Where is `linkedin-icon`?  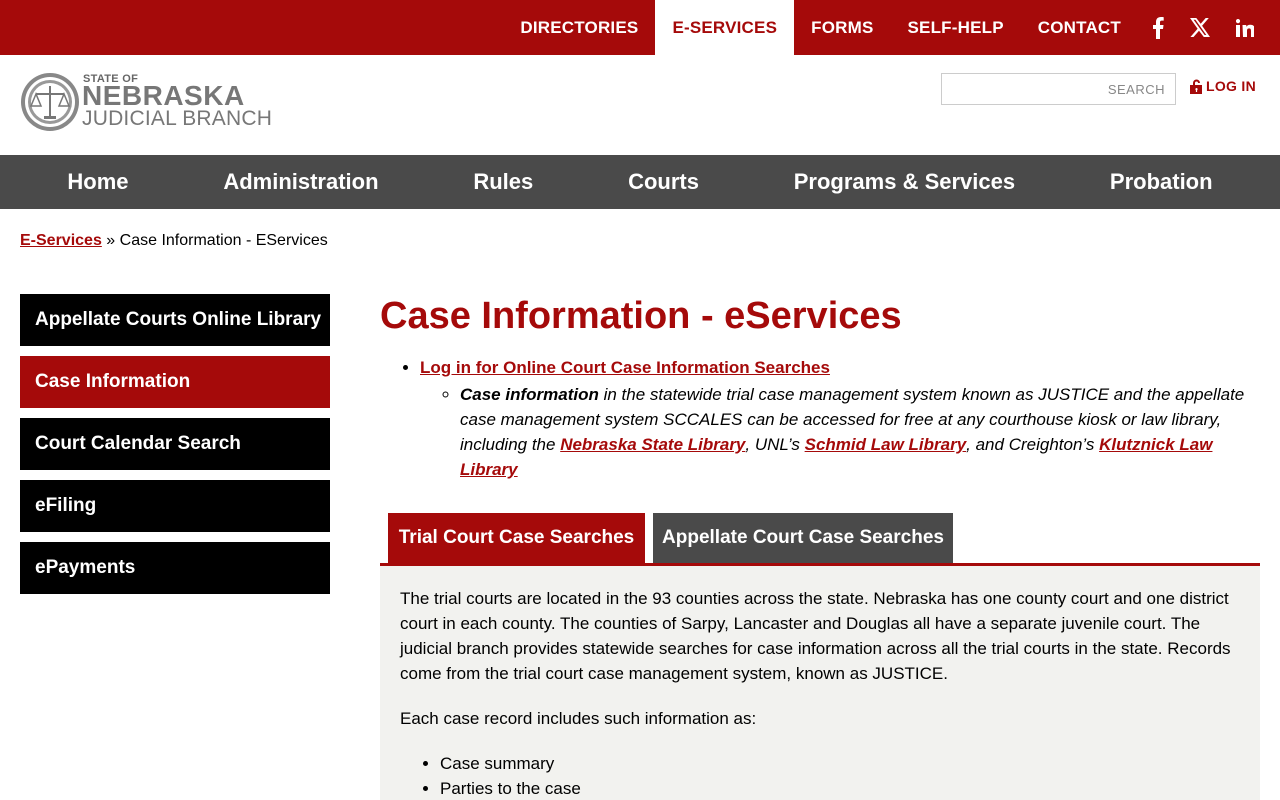 linkedin-icon is located at coordinates (1251, 27).